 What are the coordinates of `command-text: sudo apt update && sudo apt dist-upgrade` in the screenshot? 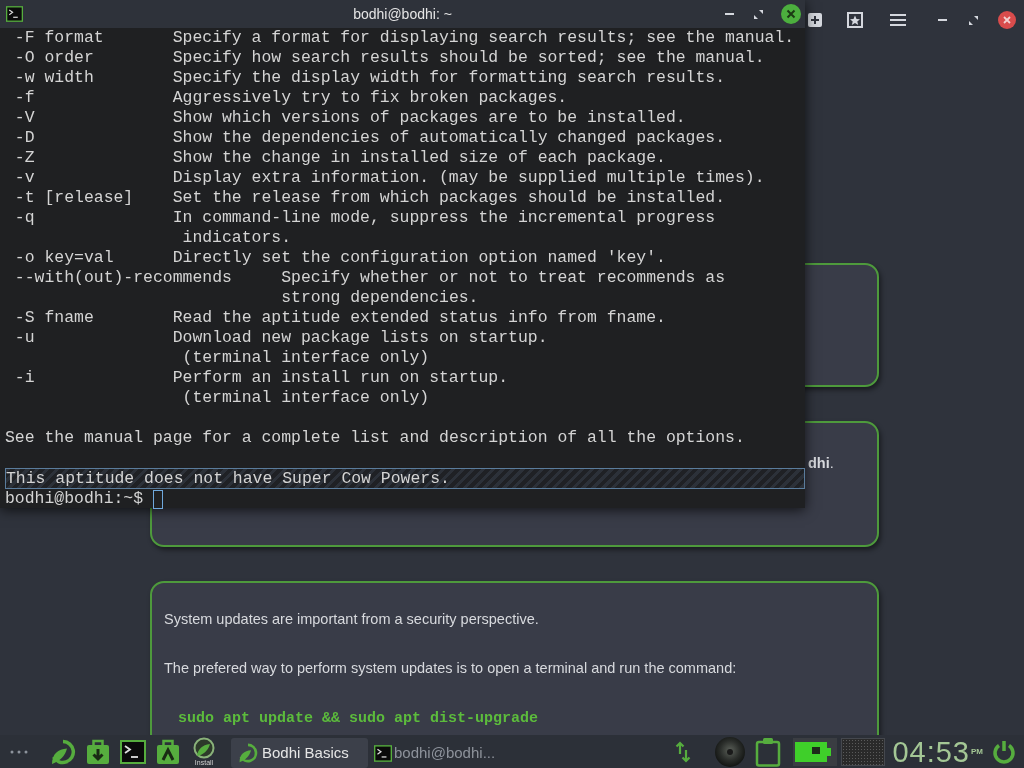 It's located at (358, 719).